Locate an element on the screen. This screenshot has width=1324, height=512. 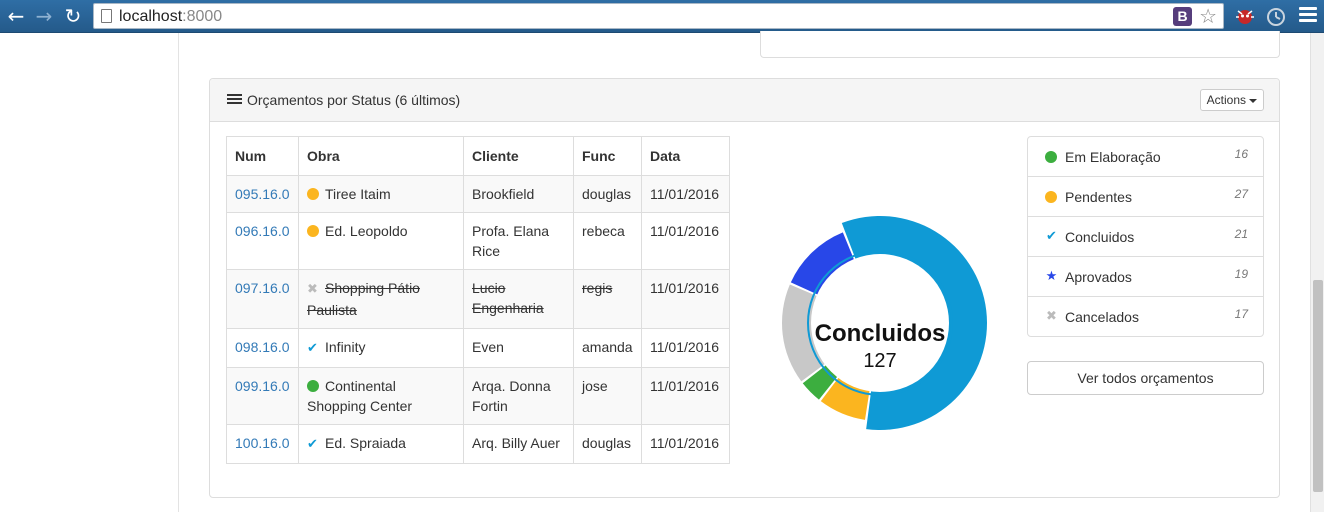
donut-title: Concluidos is located at coordinates (880, 333).